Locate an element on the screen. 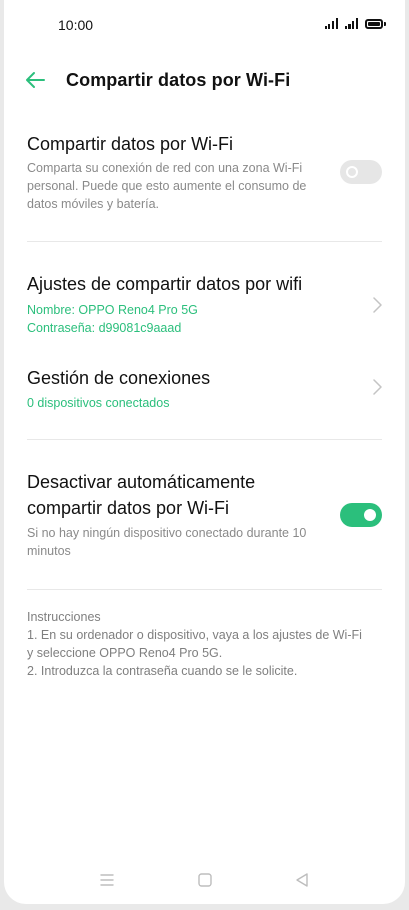 The height and width of the screenshot is (910, 409). hotspot-name: Nombre: OPPO Reno4 Pro 5G is located at coordinates (112, 310).